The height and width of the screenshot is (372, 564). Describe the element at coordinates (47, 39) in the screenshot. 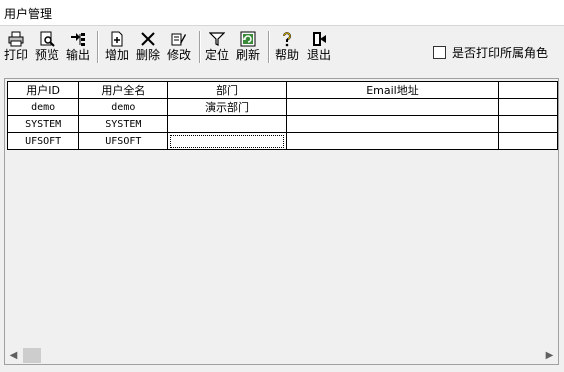

I see `preview-icon` at that location.